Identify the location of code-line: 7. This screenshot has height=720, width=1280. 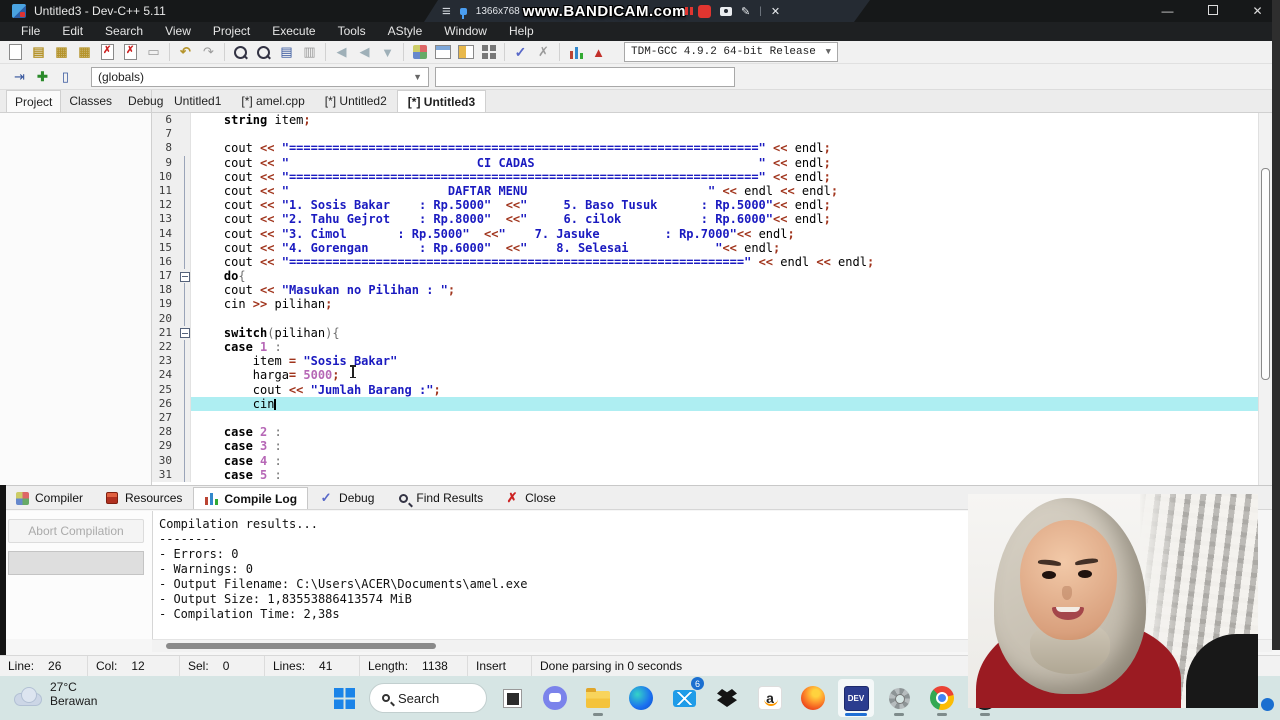
(712, 134).